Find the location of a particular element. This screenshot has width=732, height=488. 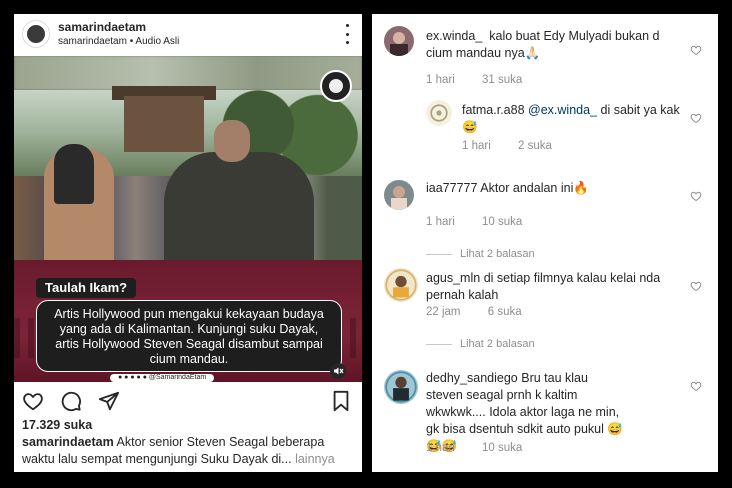

post-header: samarindaetam samarindaetam • Audio Asli is located at coordinates (188, 34).